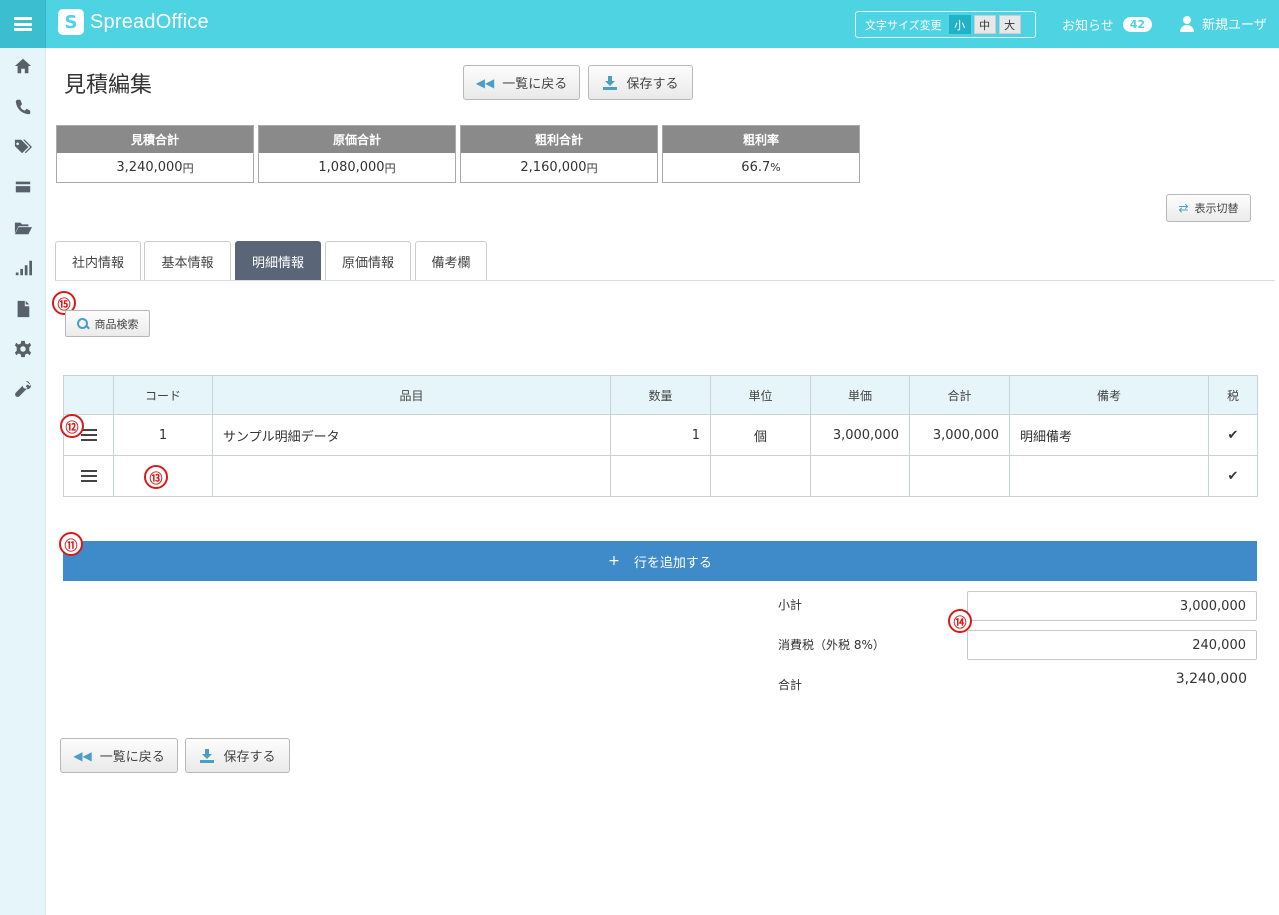 Image resolution: width=1279 pixels, height=915 pixels. Describe the element at coordinates (411, 435) in the screenshot. I see `cell-item: サンプル明細データ` at that location.